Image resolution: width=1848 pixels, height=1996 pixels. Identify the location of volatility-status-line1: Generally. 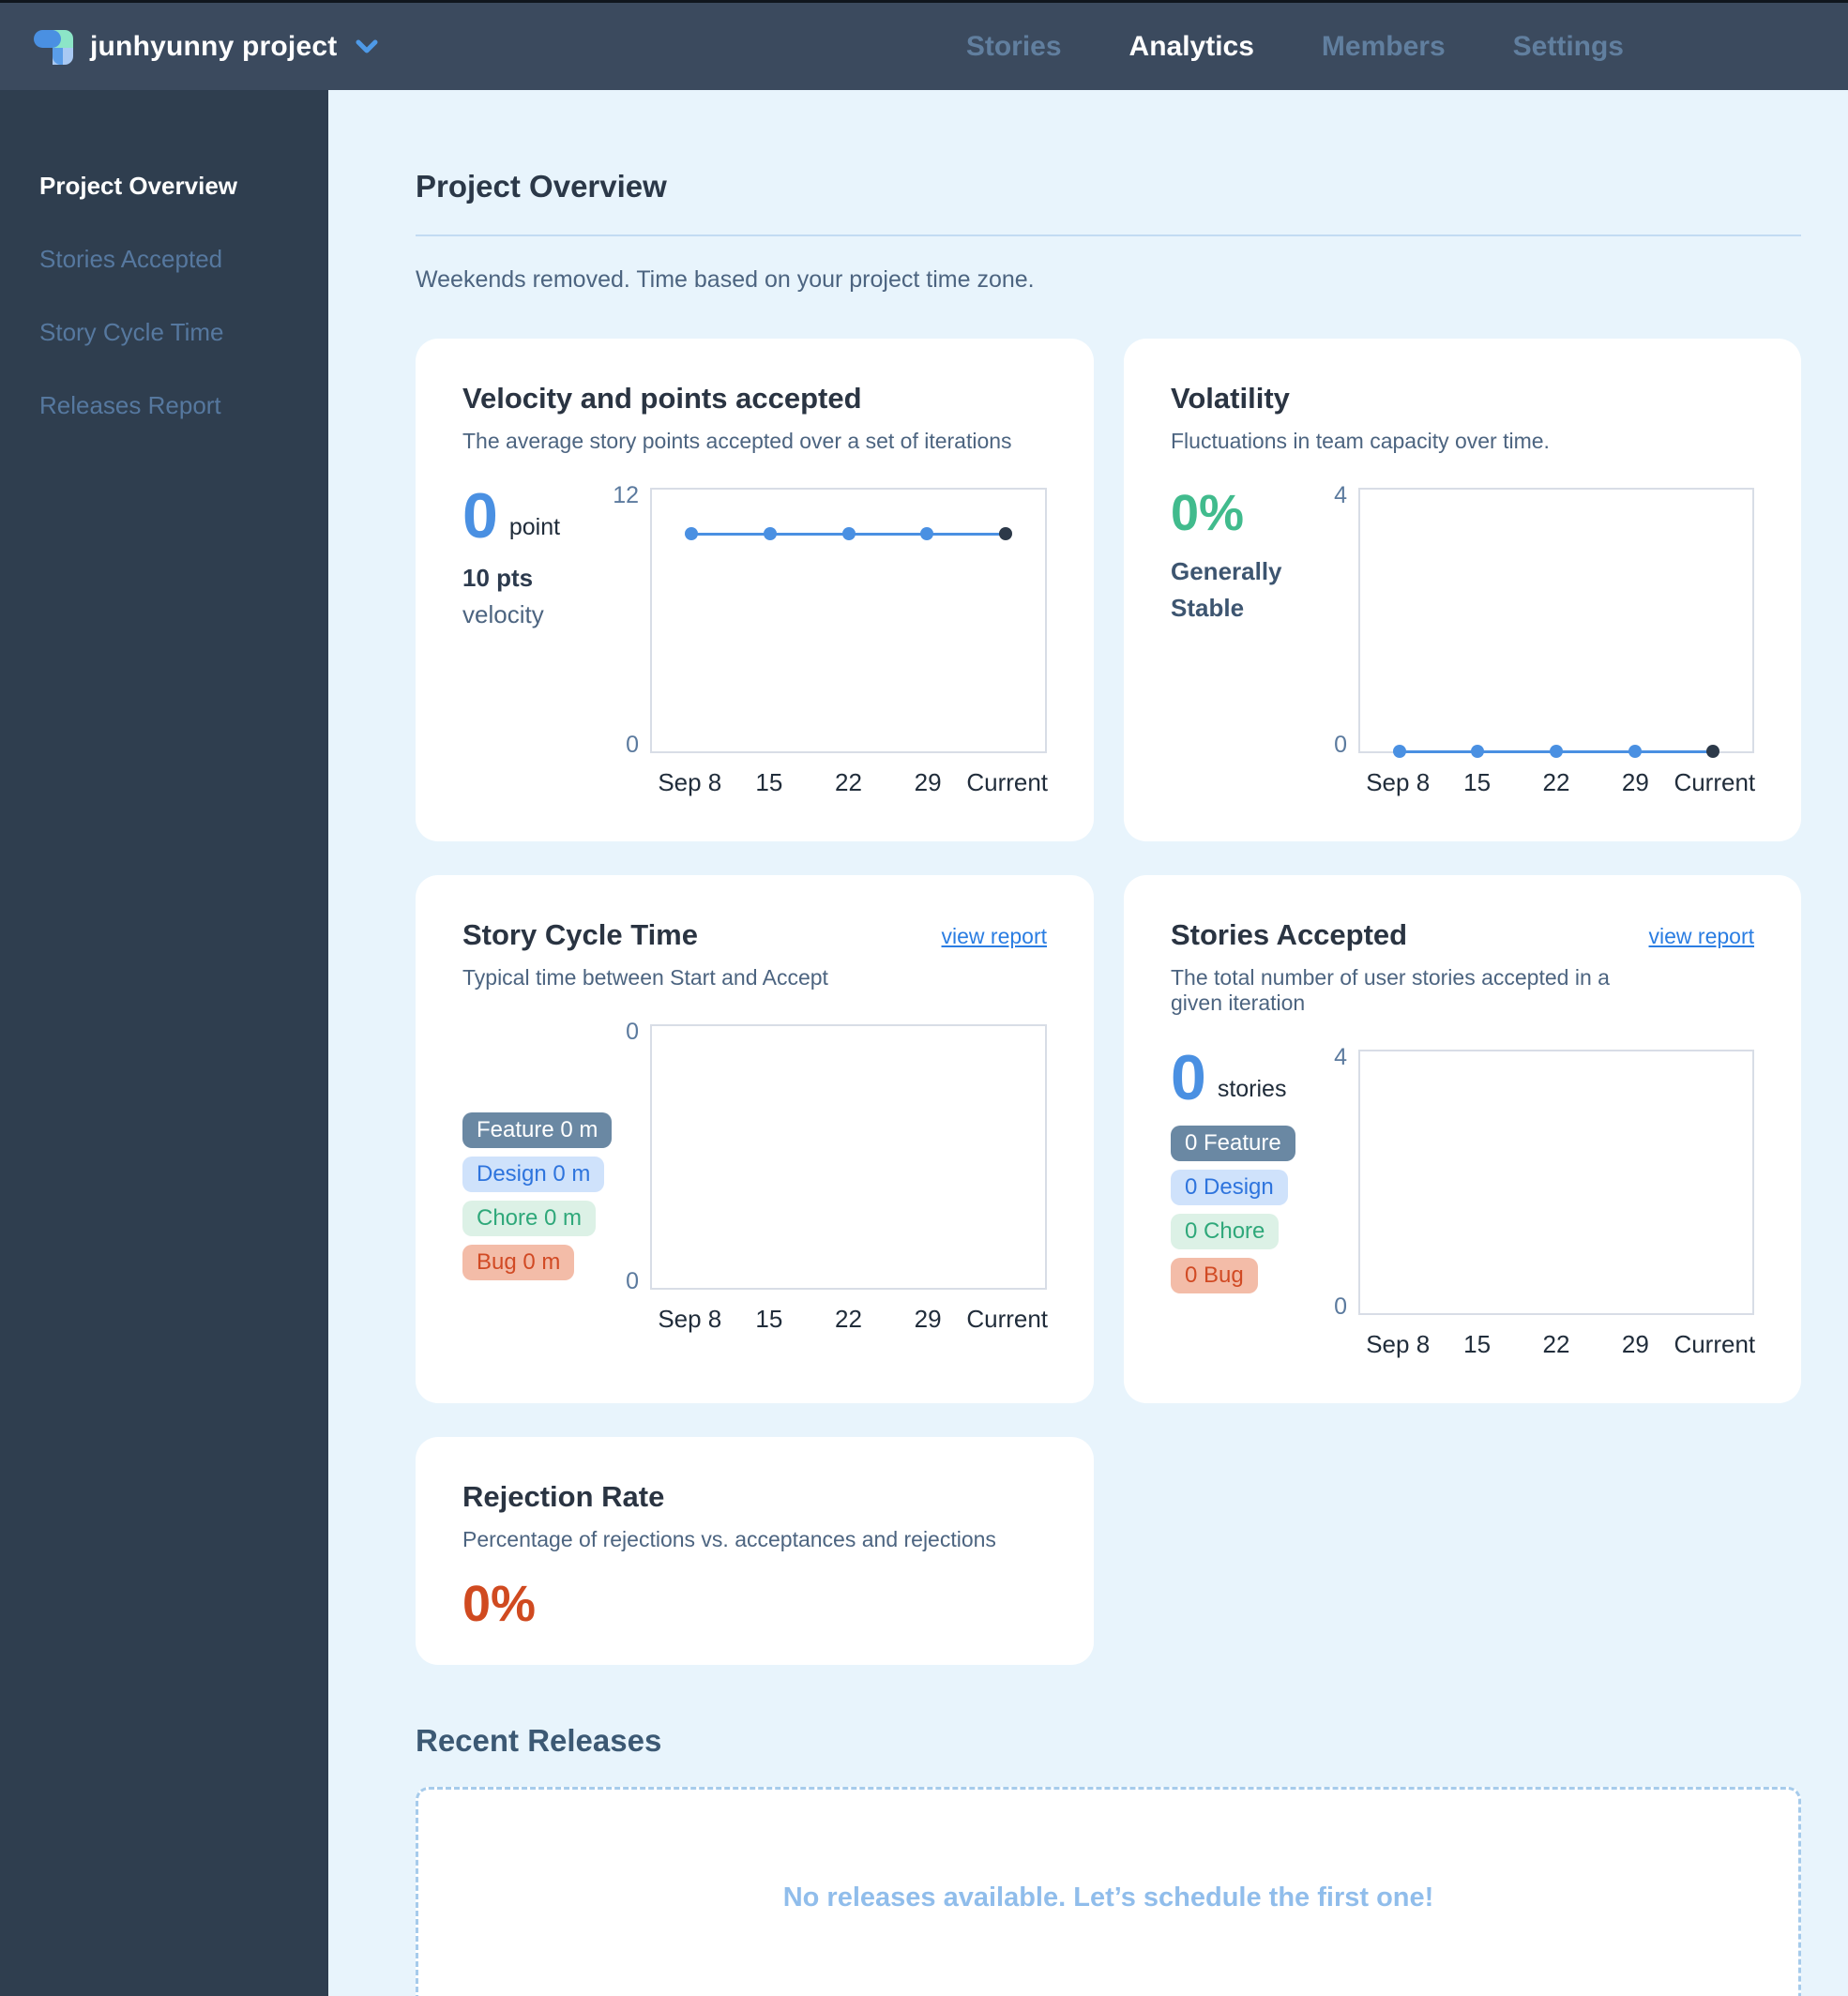
(1226, 571).